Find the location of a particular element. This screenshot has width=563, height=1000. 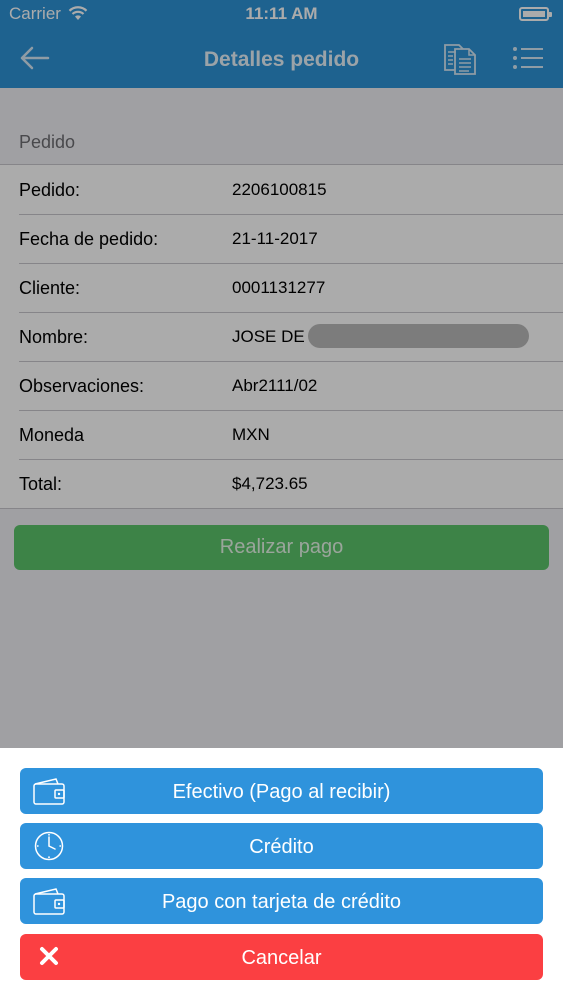

action-label: Crédito is located at coordinates (281, 847).